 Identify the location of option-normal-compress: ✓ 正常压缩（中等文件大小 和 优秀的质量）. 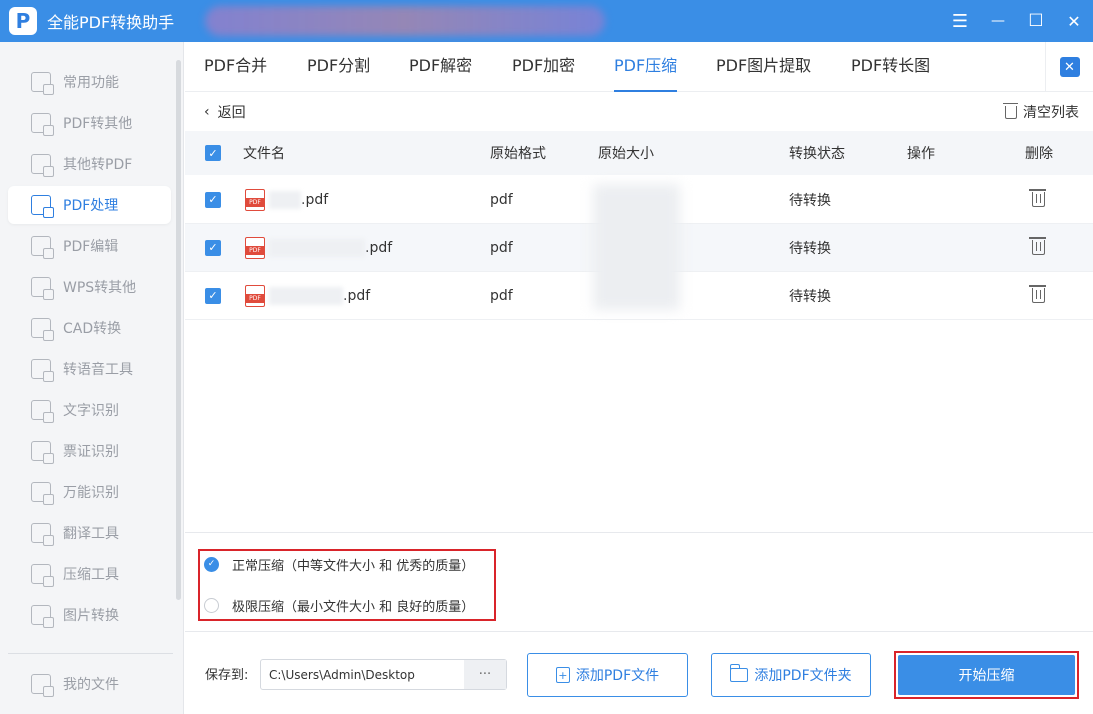
(339, 564).